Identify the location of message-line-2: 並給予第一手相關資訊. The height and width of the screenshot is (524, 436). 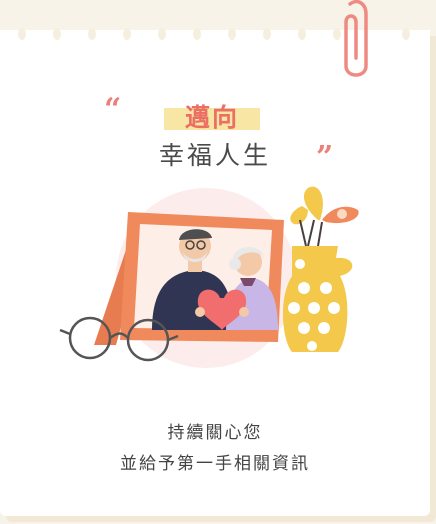
(215, 464).